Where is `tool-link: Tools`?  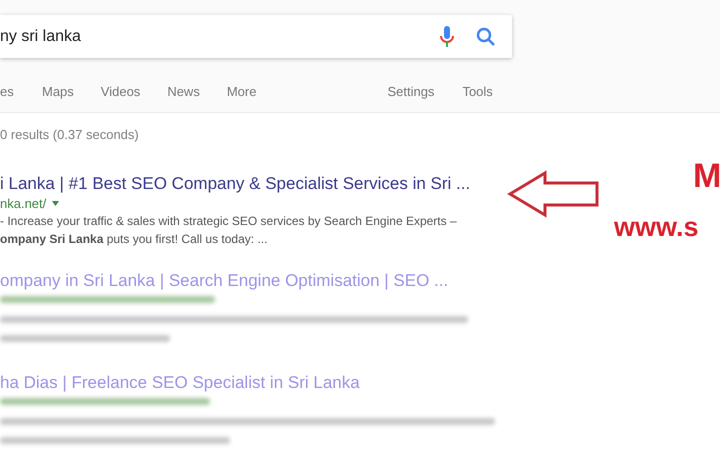
tool-link: Tools is located at coordinates (477, 92).